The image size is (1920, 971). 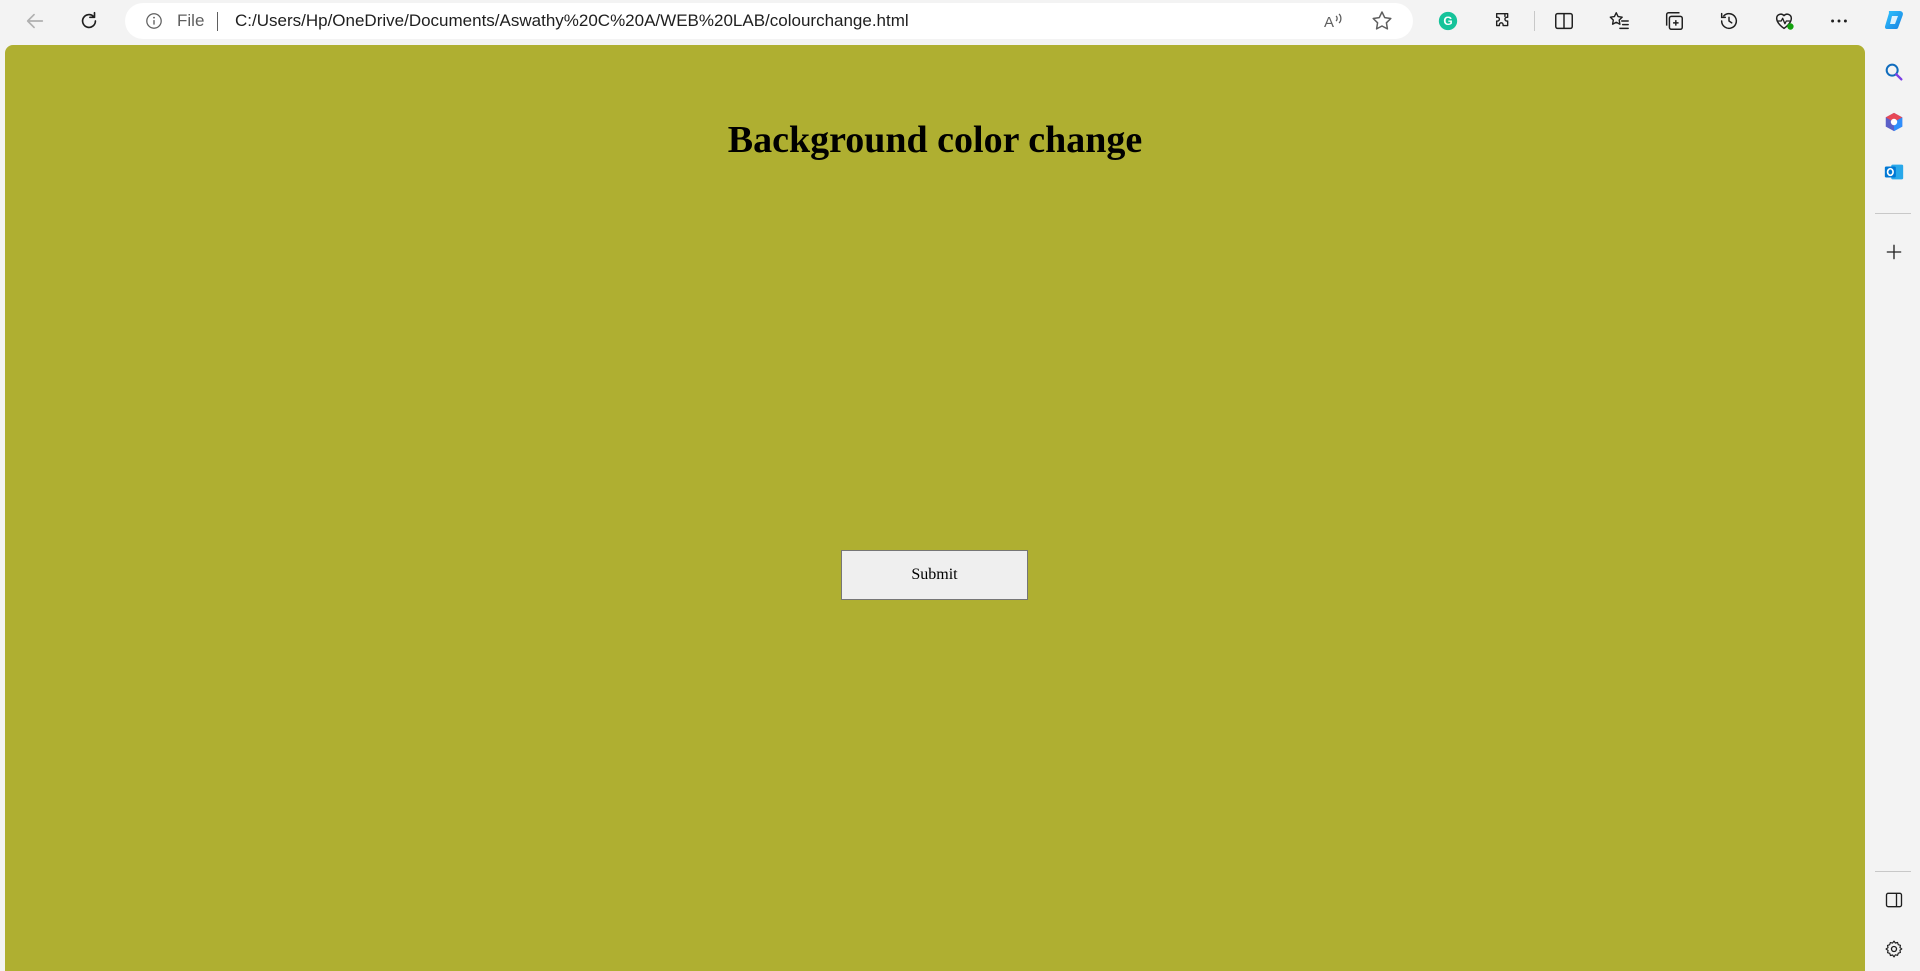 What do you see at coordinates (1534, 21) in the screenshot?
I see `toolbar-divider` at bounding box center [1534, 21].